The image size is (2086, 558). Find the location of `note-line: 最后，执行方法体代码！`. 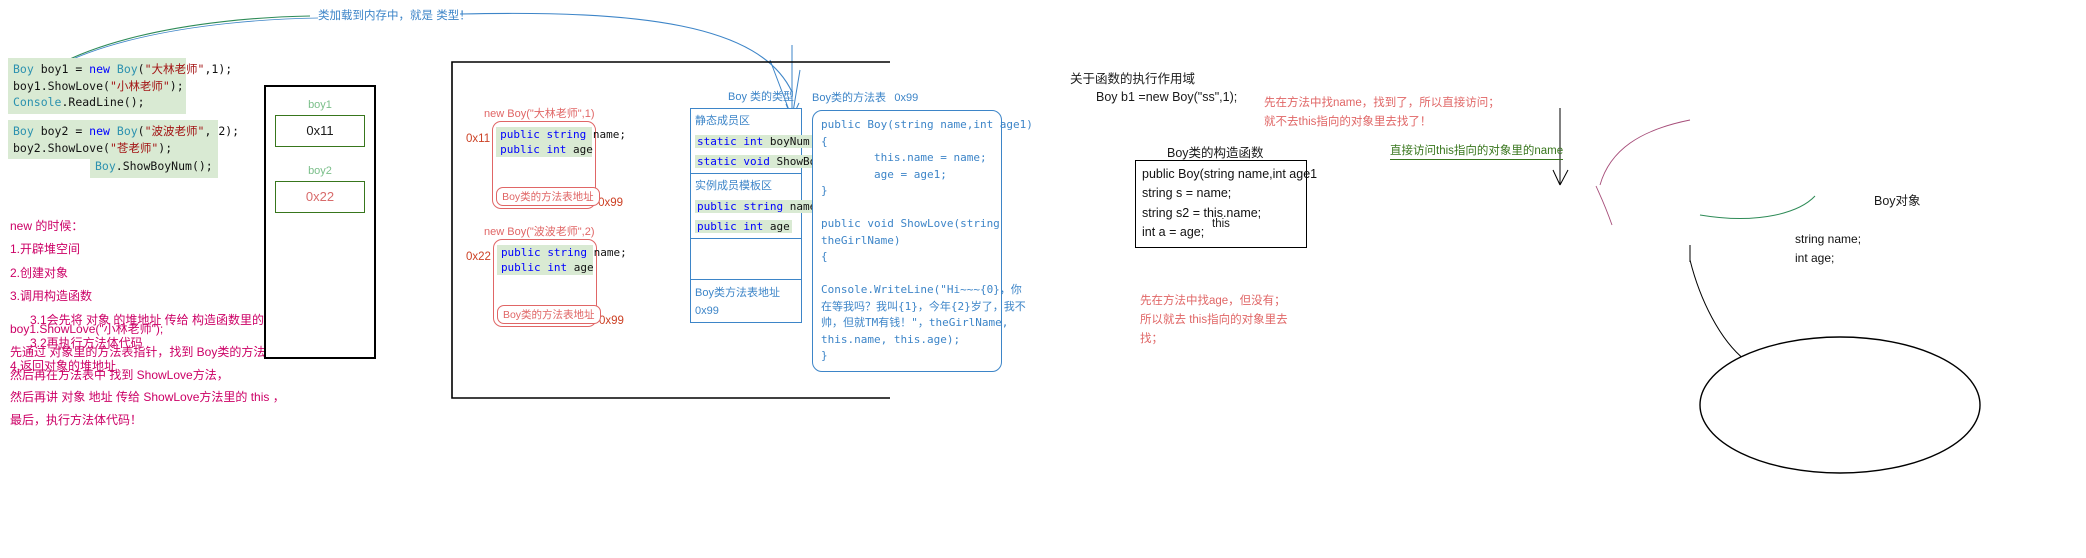

note-line: 最后，执行方法体代码！ is located at coordinates (76, 420).